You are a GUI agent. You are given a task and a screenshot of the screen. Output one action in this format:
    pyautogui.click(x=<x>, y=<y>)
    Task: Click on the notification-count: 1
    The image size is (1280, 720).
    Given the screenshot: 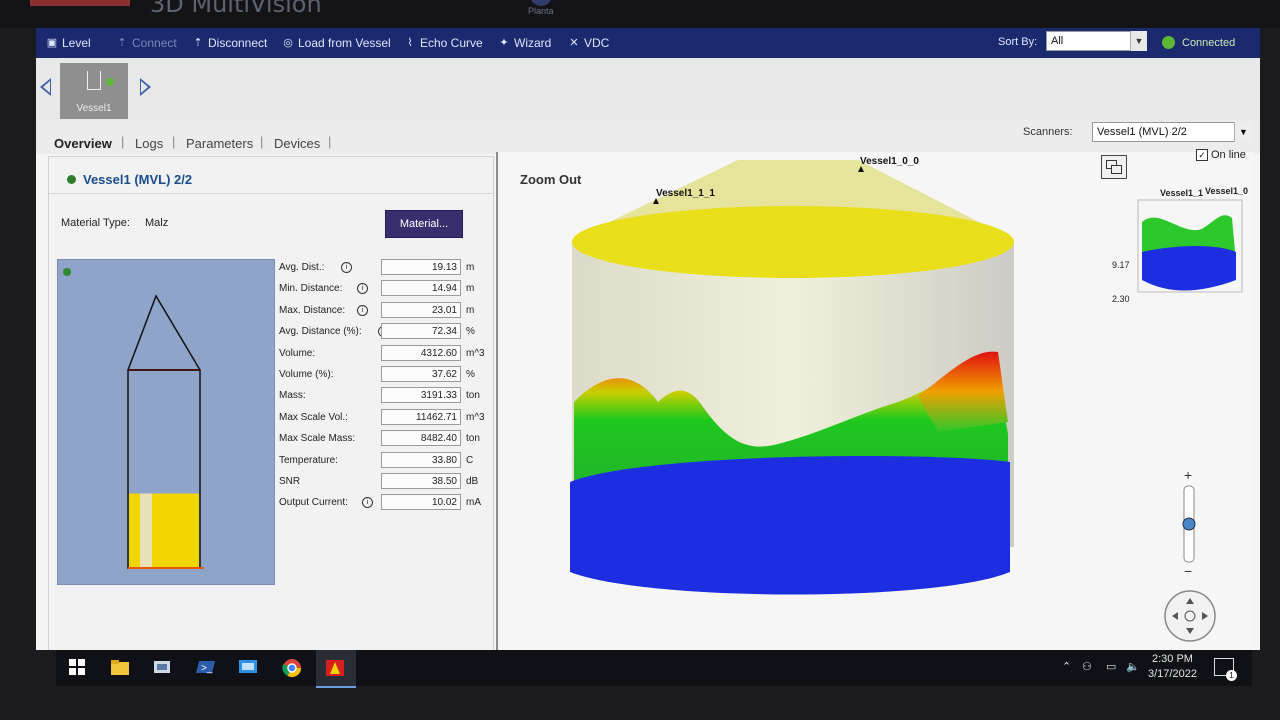 What is the action you would take?
    pyautogui.click(x=1231, y=675)
    